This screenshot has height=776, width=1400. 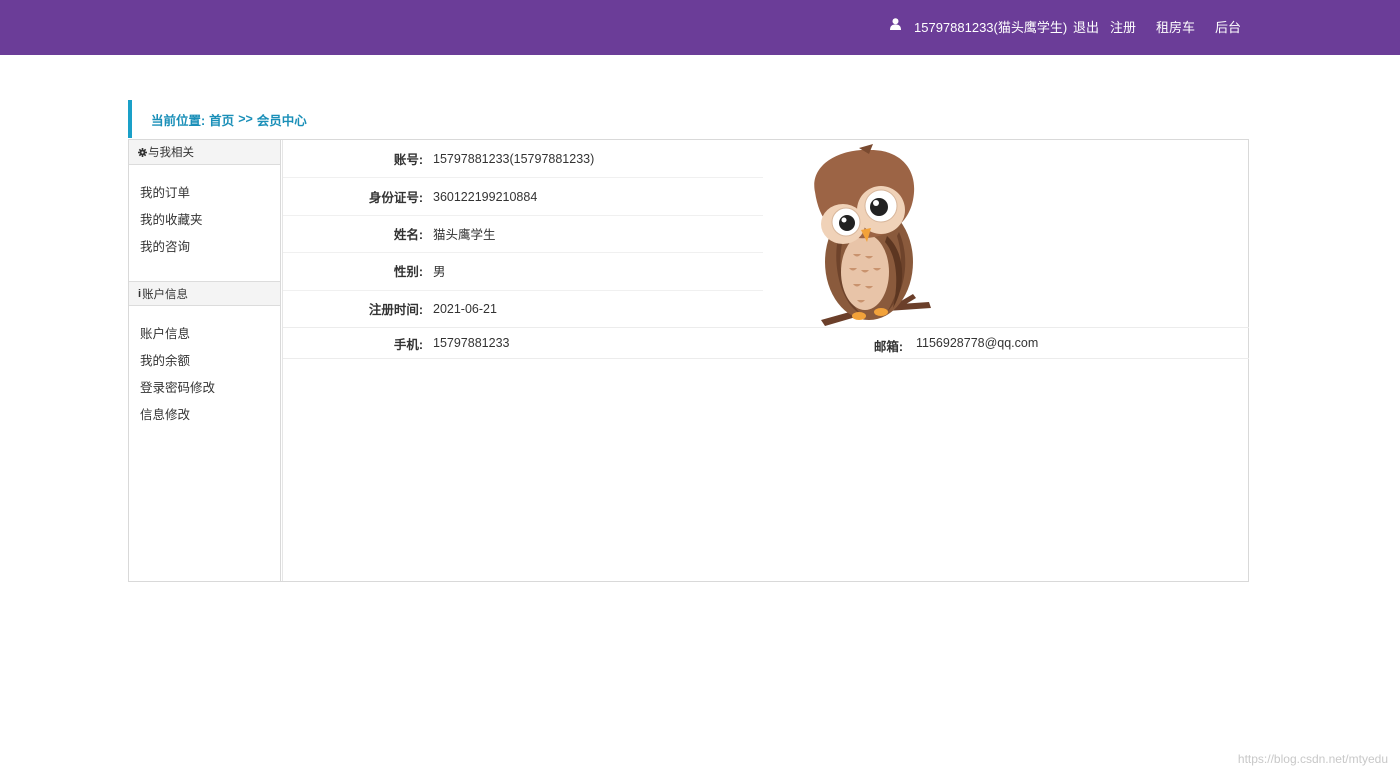 What do you see at coordinates (395, 310) in the screenshot?
I see `regtime-label: 注册时间:` at bounding box center [395, 310].